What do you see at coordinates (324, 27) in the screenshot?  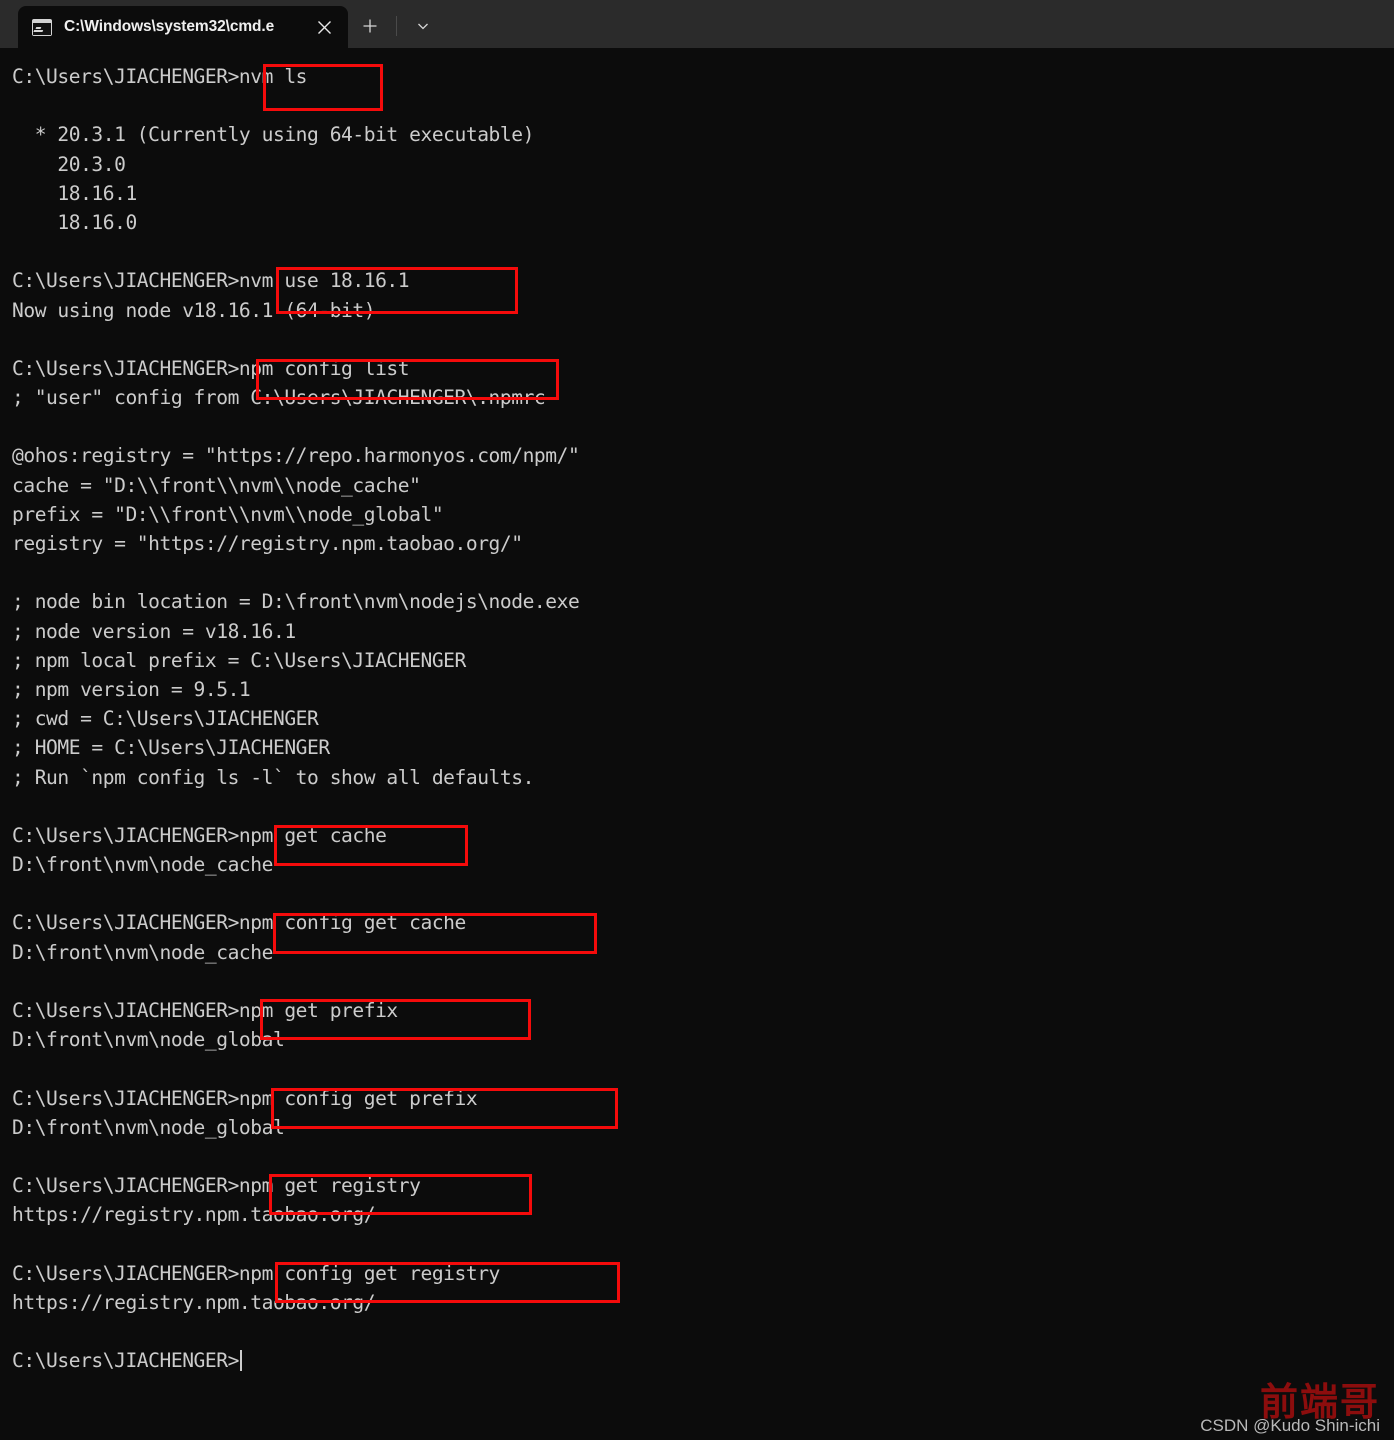 I see `close-icon` at bounding box center [324, 27].